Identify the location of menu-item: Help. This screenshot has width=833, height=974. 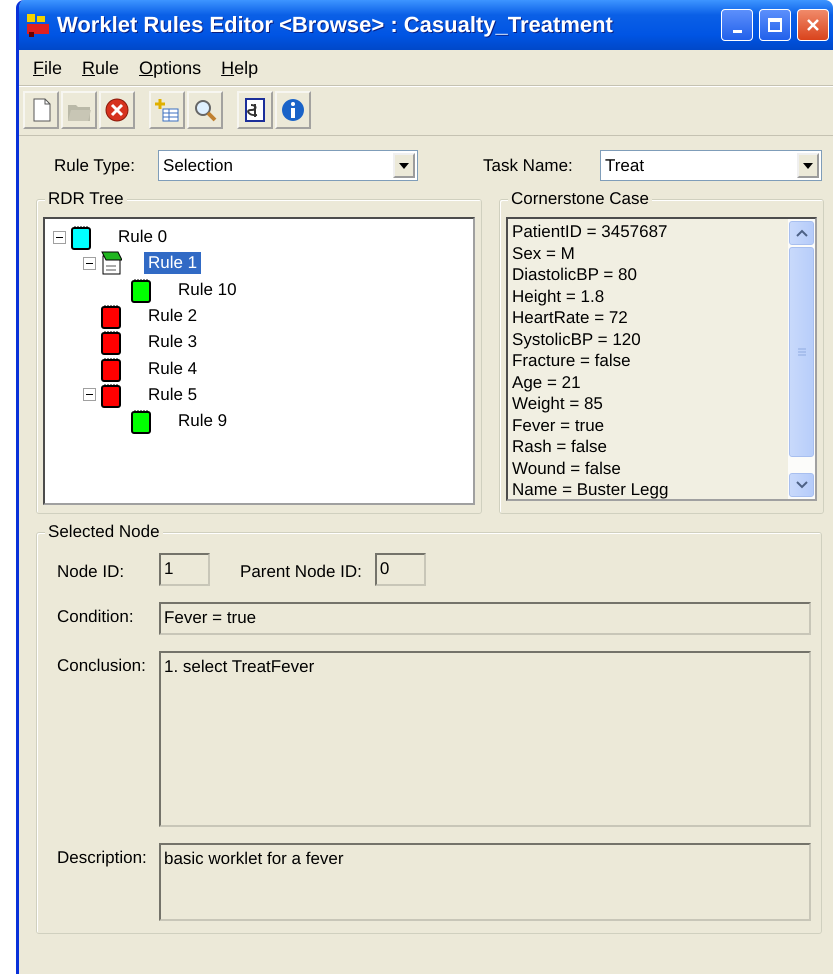
(239, 68).